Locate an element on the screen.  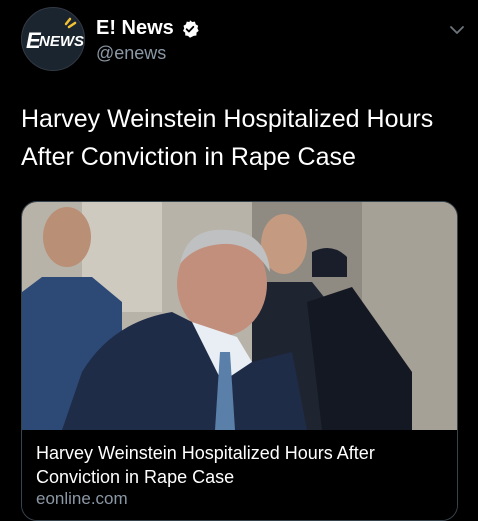
display-name: E! News is located at coordinates (148, 28).